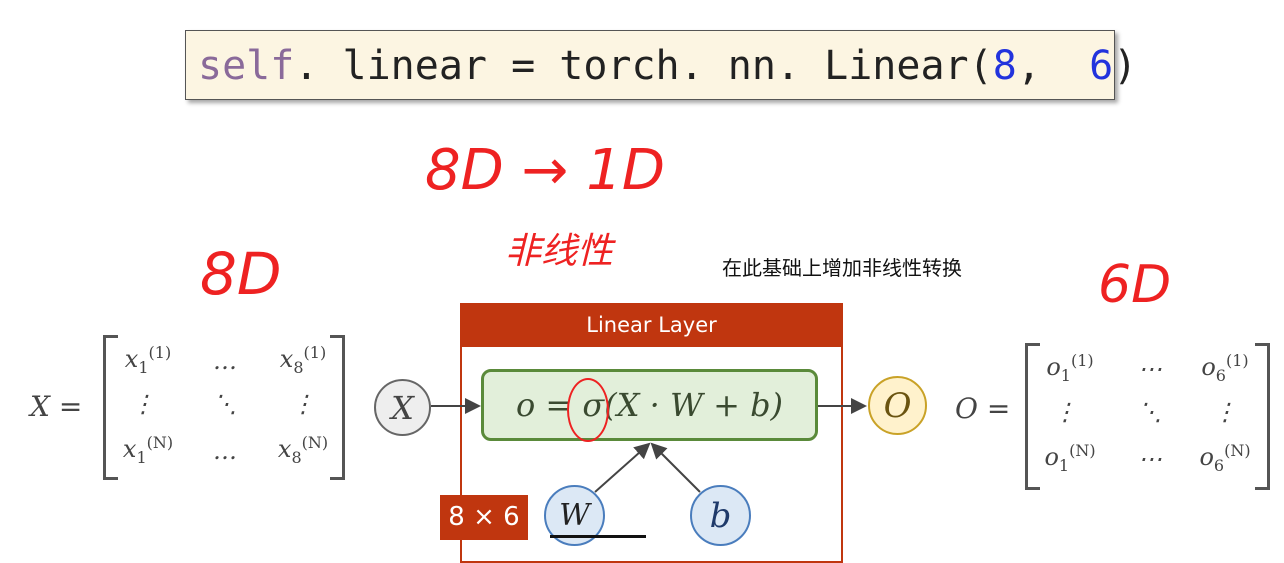  I want to click on bias-node: b, so click(720, 515).